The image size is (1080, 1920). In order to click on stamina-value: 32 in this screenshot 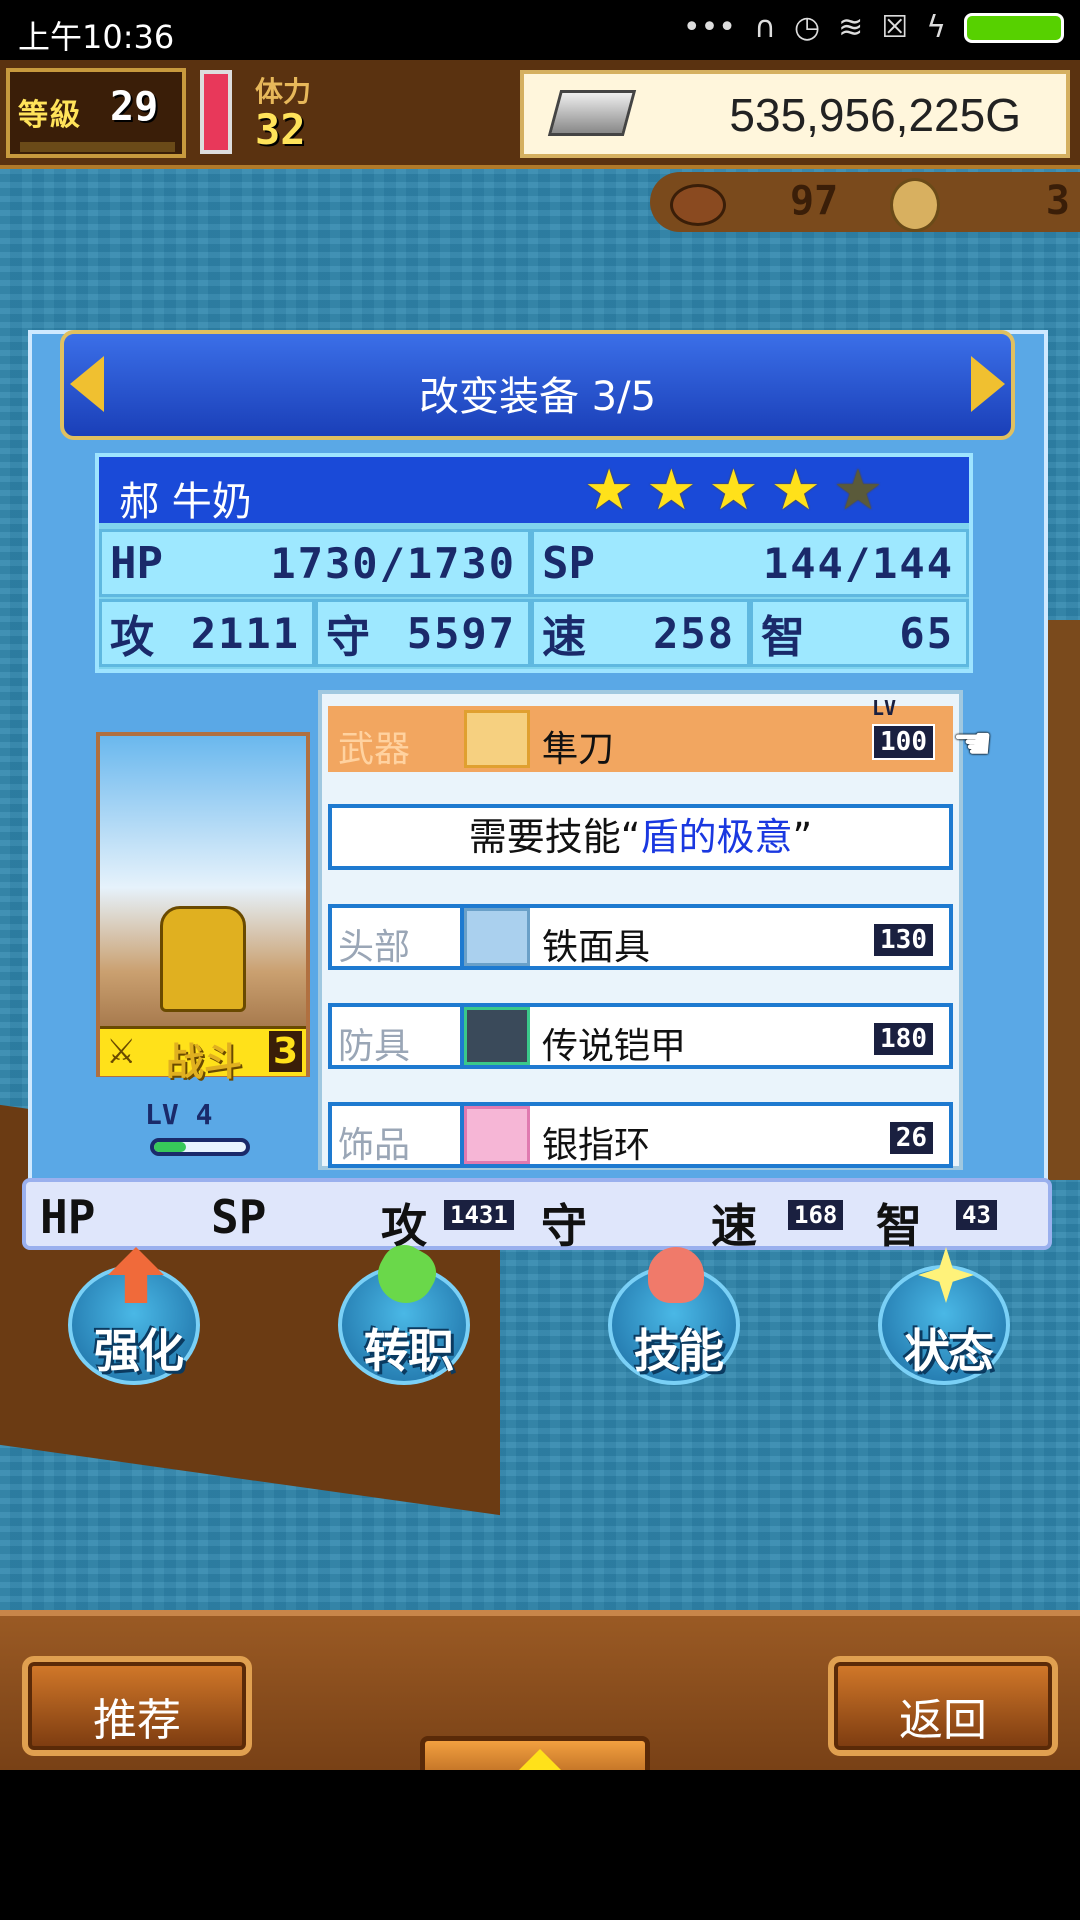, I will do `click(280, 129)`.